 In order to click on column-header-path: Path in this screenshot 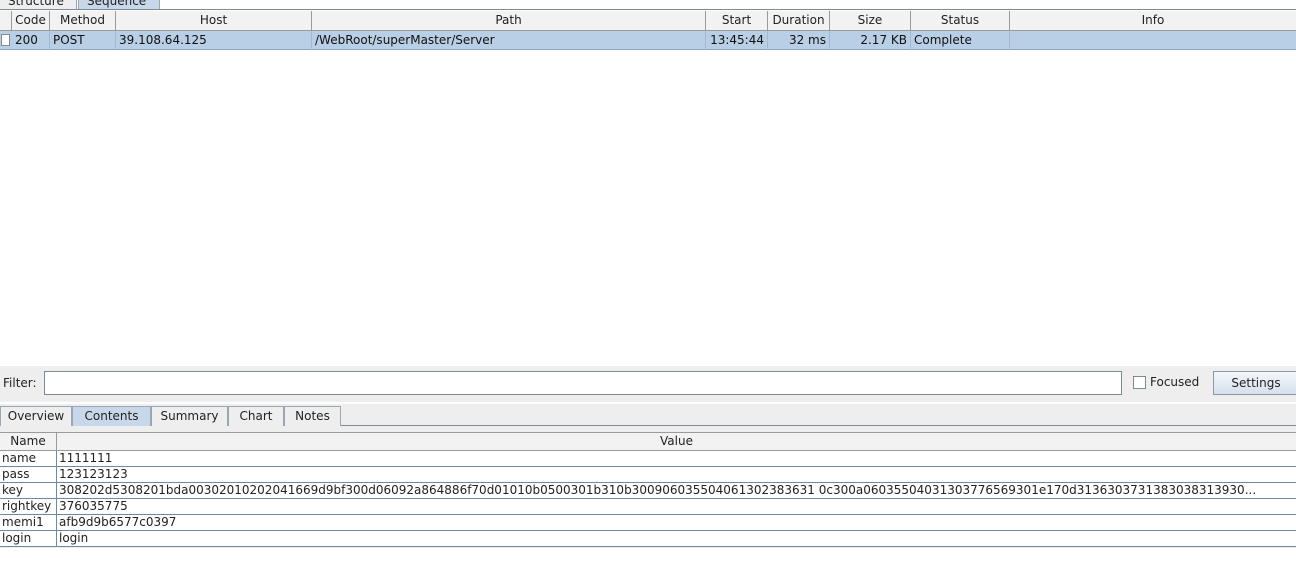, I will do `click(509, 21)`.